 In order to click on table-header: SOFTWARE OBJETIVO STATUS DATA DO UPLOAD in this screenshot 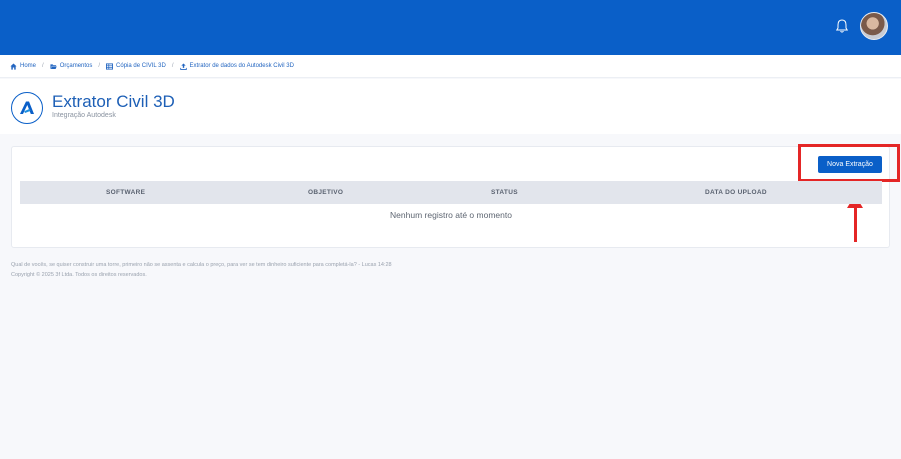, I will do `click(451, 192)`.